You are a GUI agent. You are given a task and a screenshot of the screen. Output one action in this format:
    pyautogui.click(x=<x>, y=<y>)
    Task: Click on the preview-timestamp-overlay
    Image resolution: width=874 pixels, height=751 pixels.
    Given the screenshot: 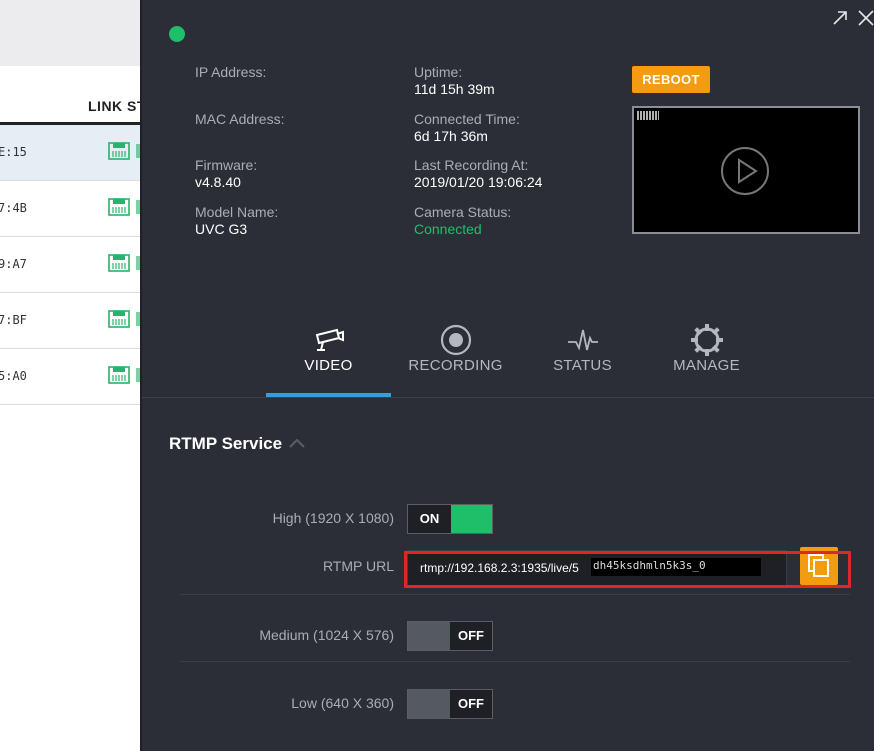 What is the action you would take?
    pyautogui.click(x=648, y=115)
    